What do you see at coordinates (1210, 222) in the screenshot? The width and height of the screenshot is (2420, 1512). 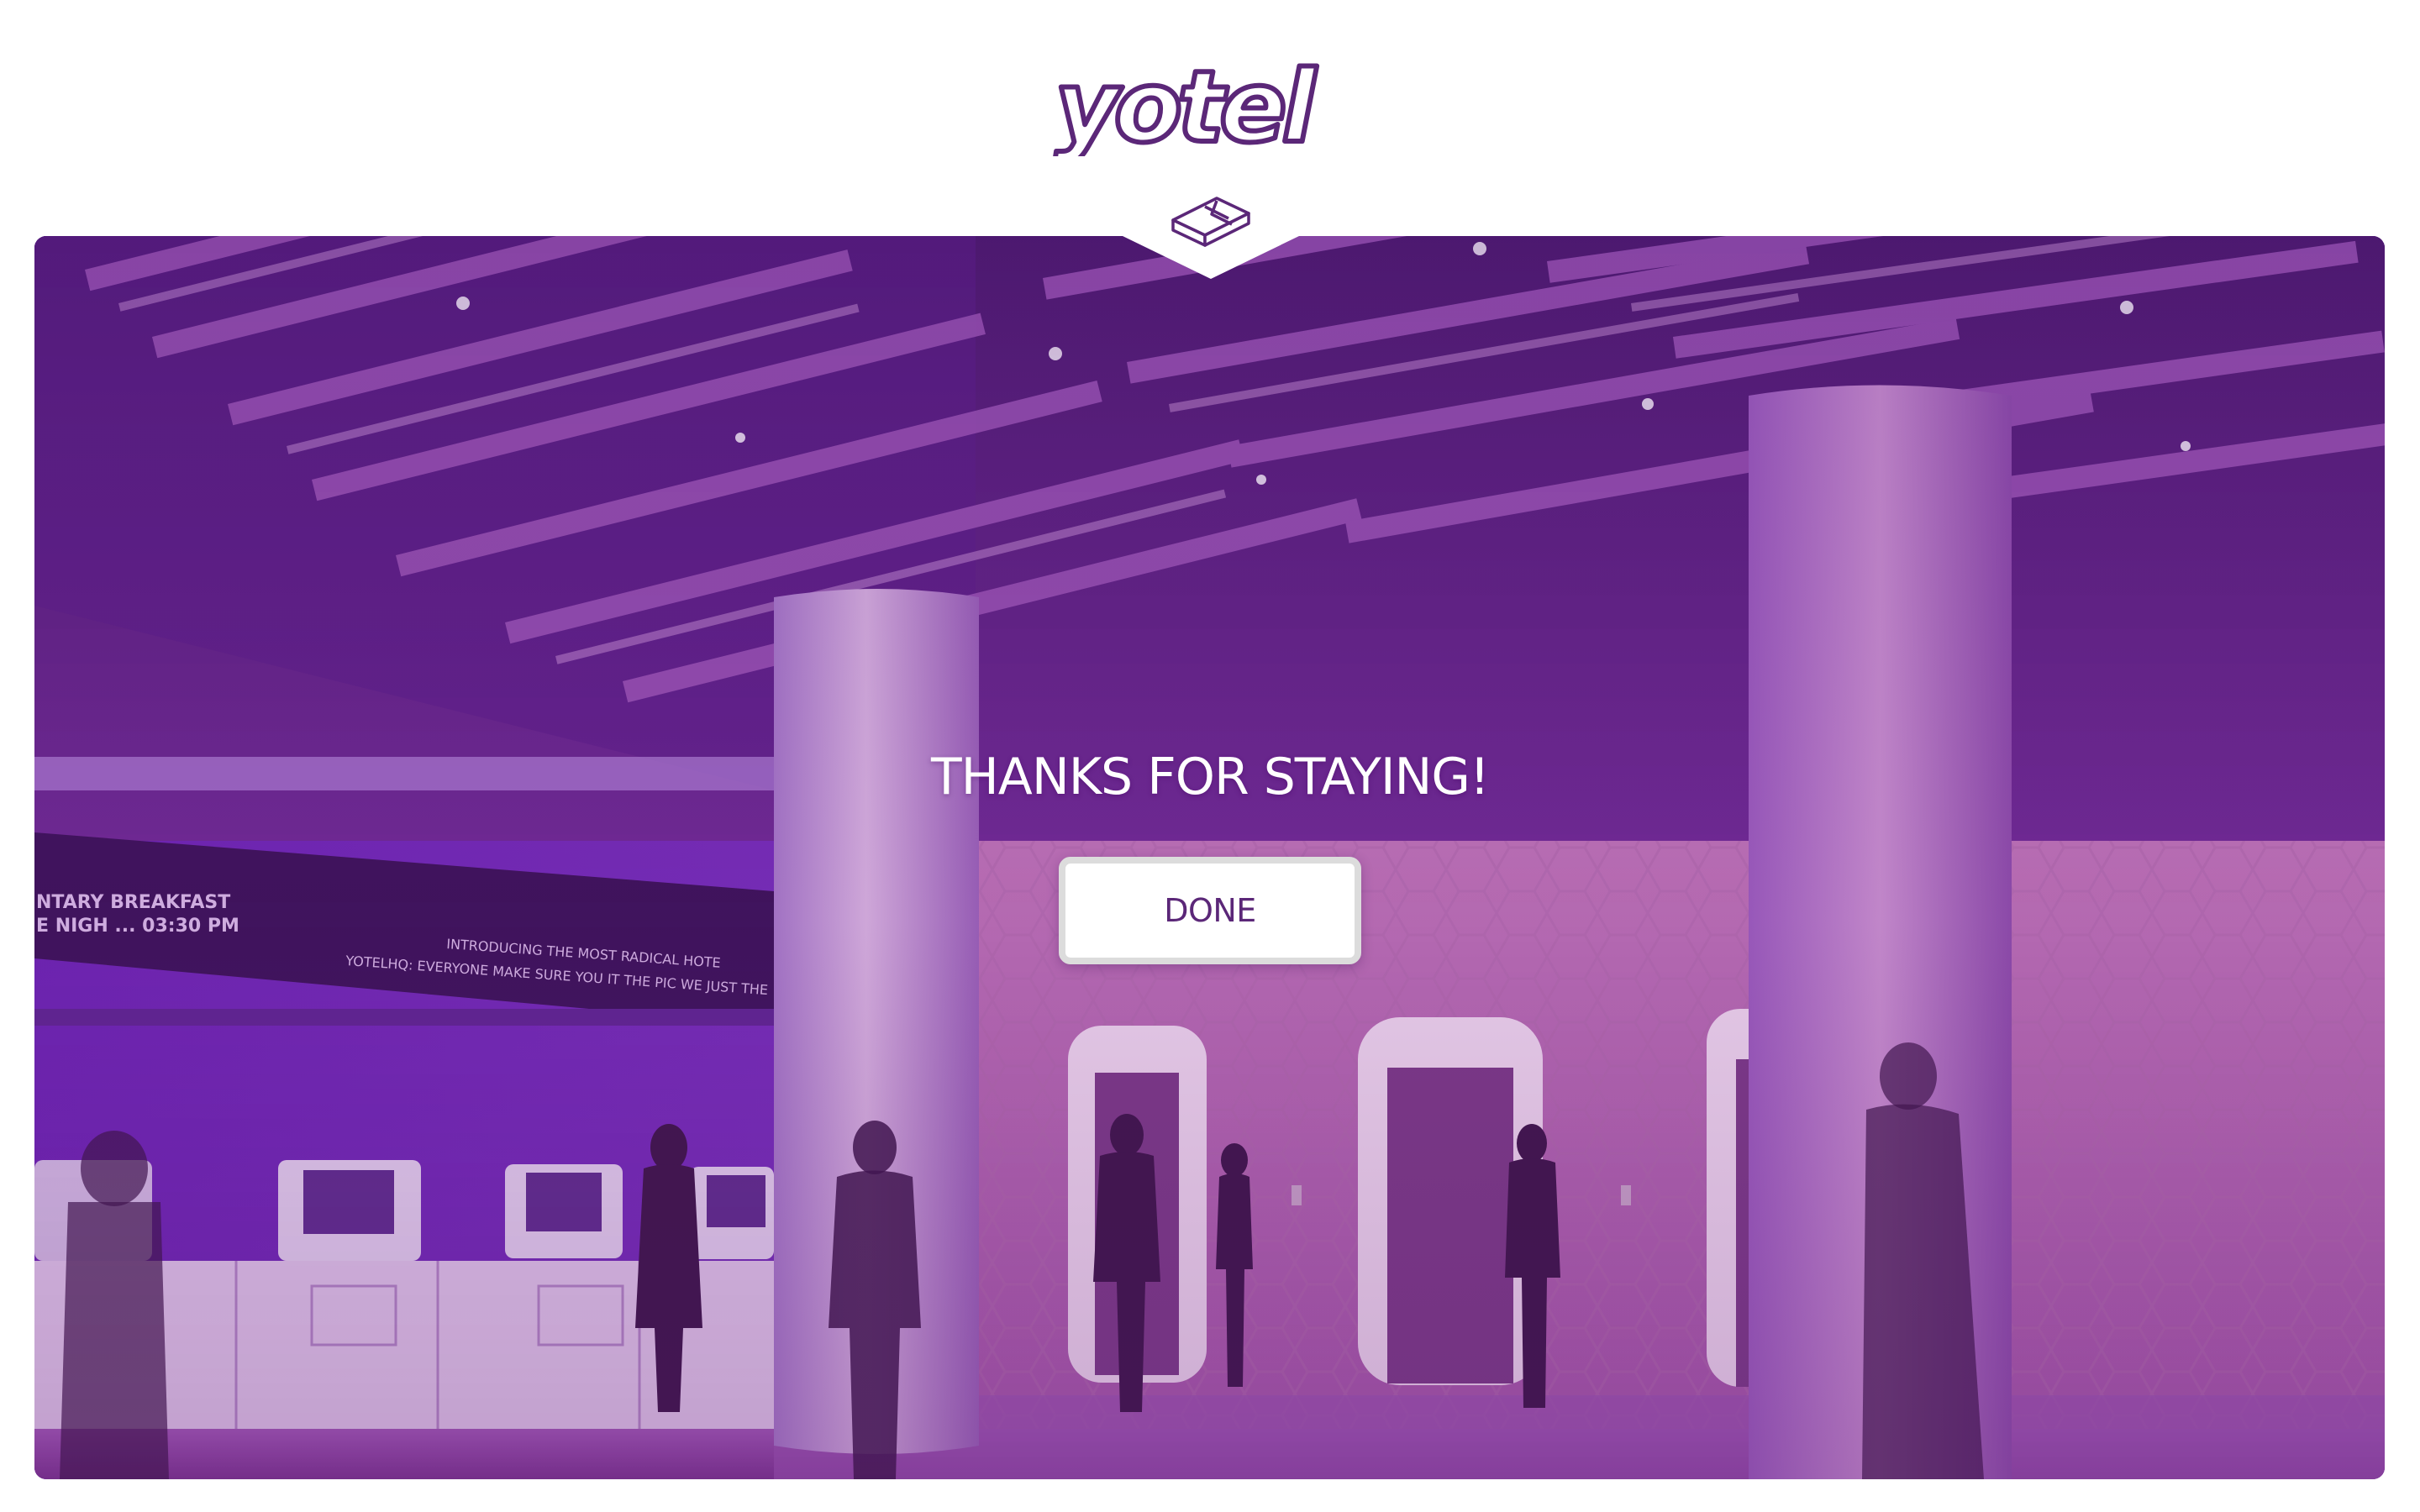 I see `room-key-icon` at bounding box center [1210, 222].